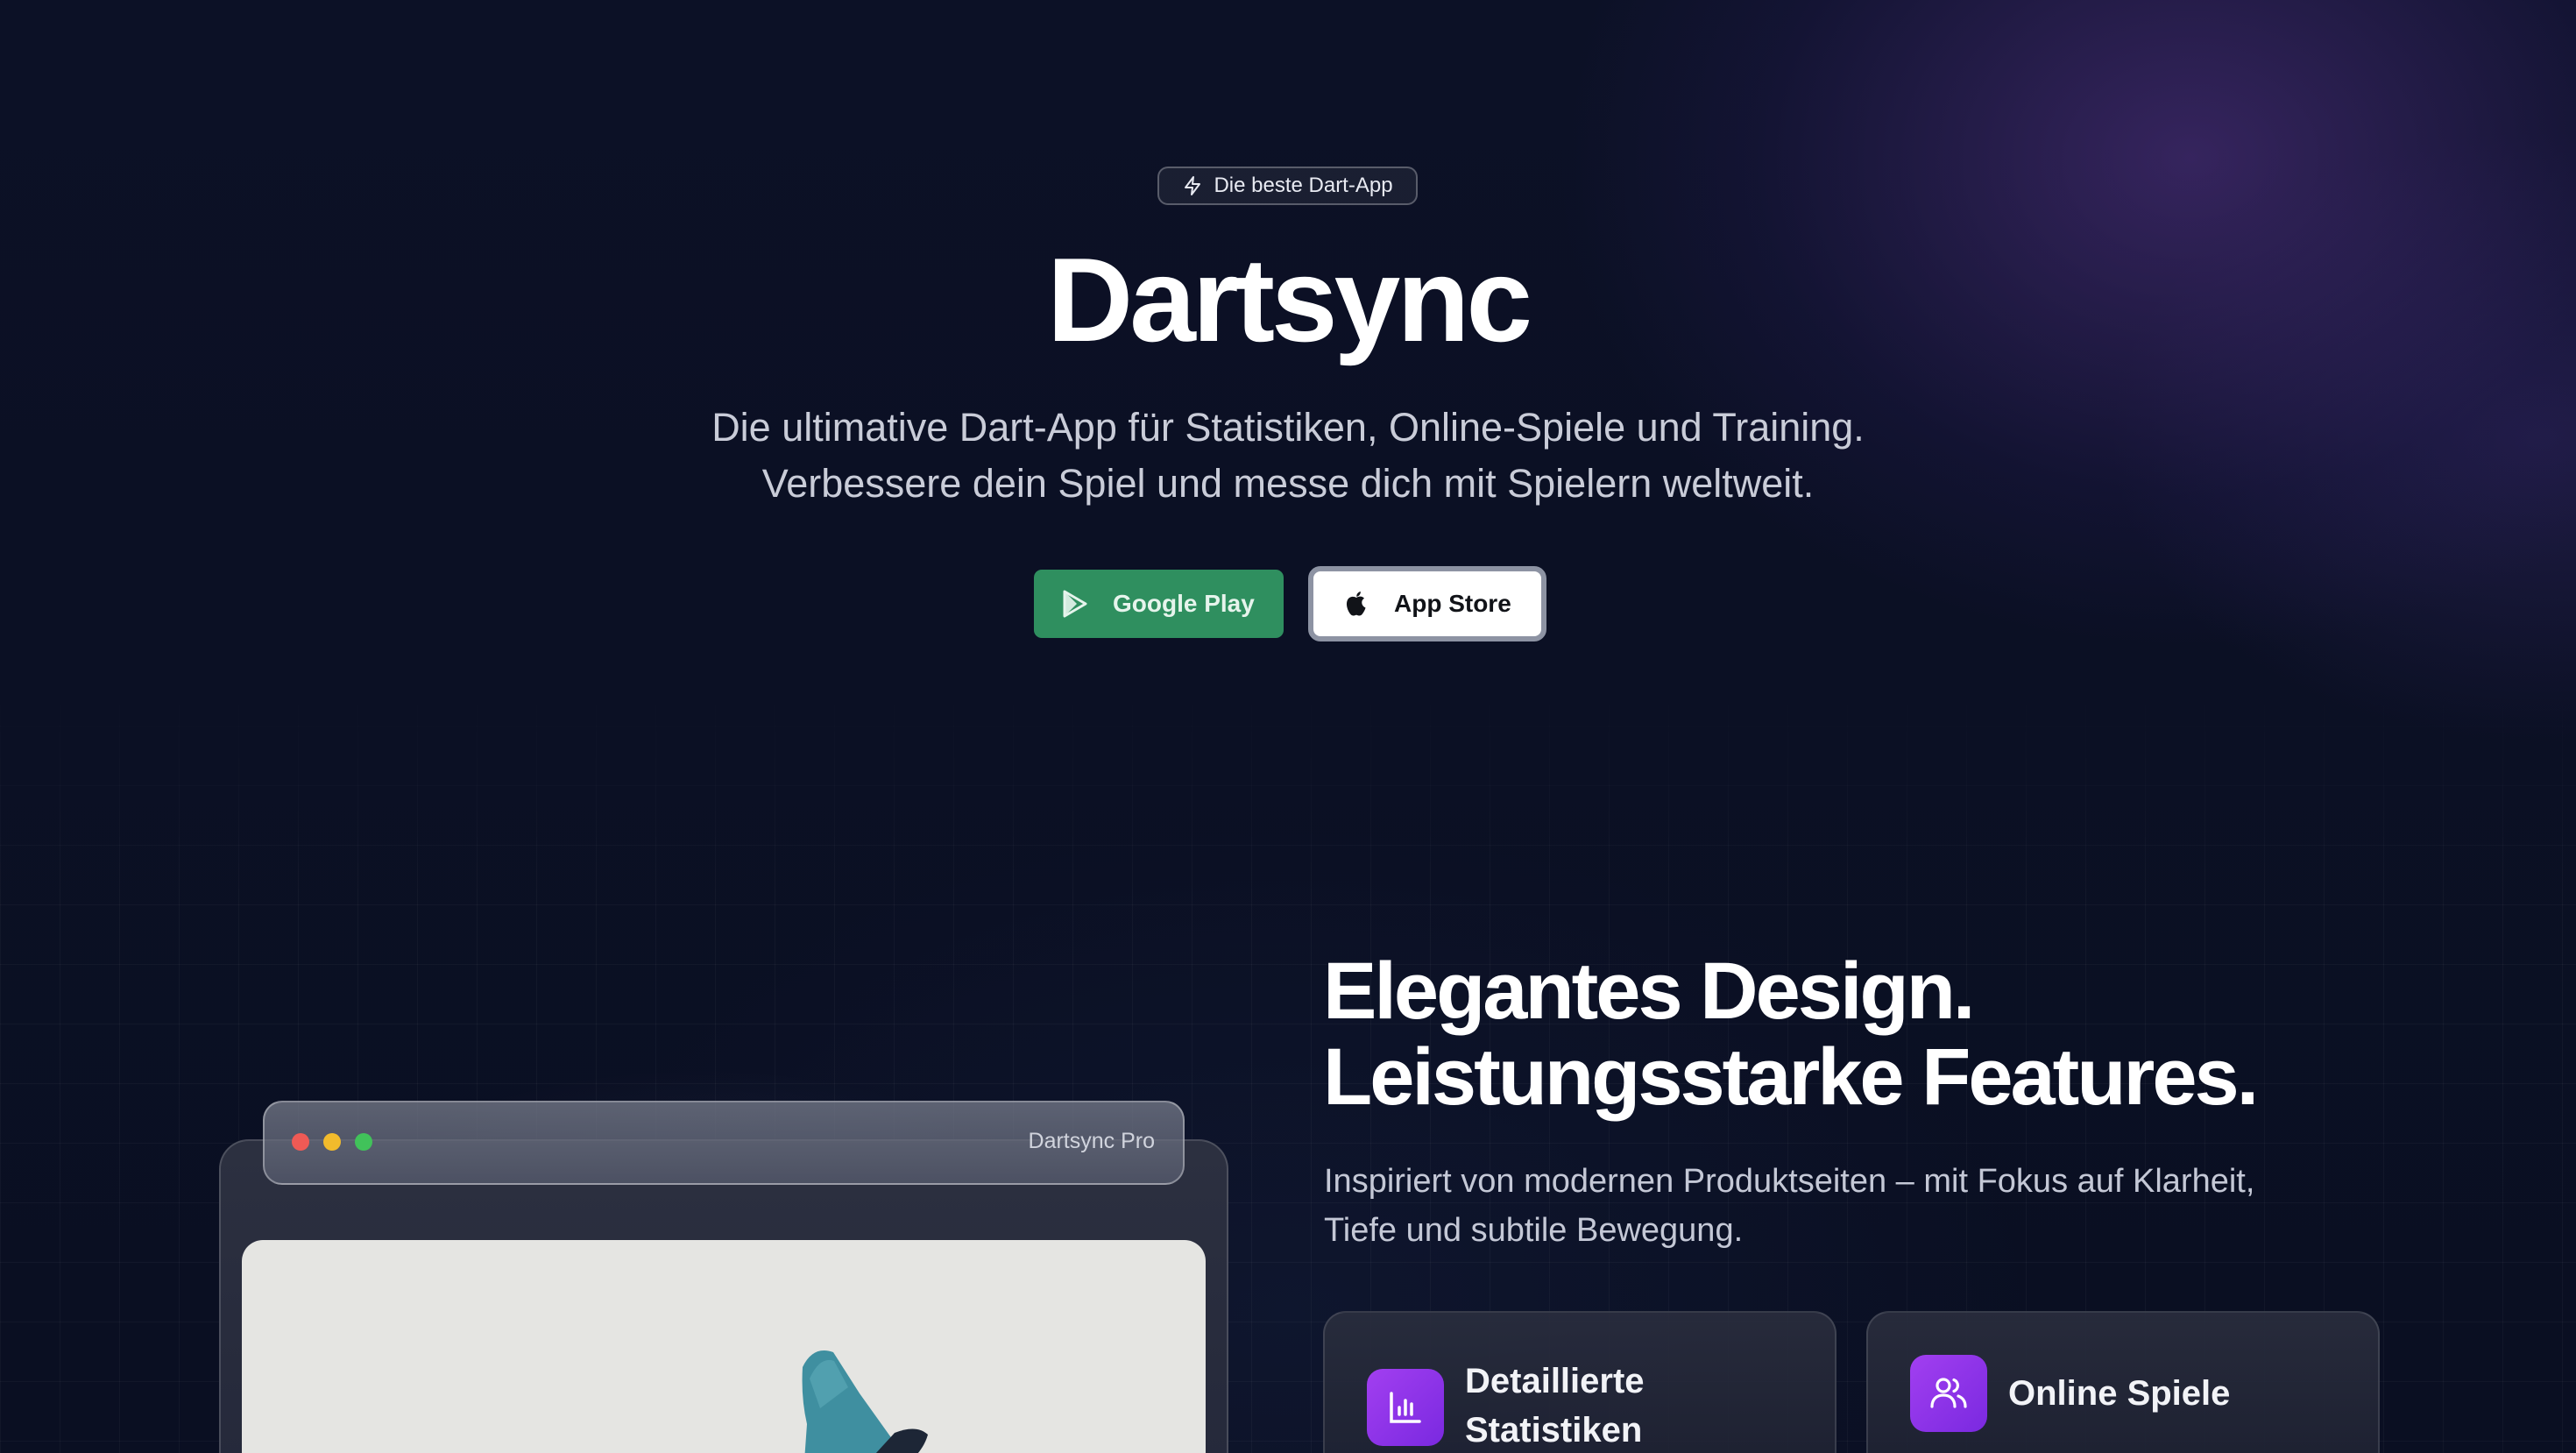 Image resolution: width=2576 pixels, height=1453 pixels. Describe the element at coordinates (1405, 1407) in the screenshot. I see `bar-chart-icon` at that location.